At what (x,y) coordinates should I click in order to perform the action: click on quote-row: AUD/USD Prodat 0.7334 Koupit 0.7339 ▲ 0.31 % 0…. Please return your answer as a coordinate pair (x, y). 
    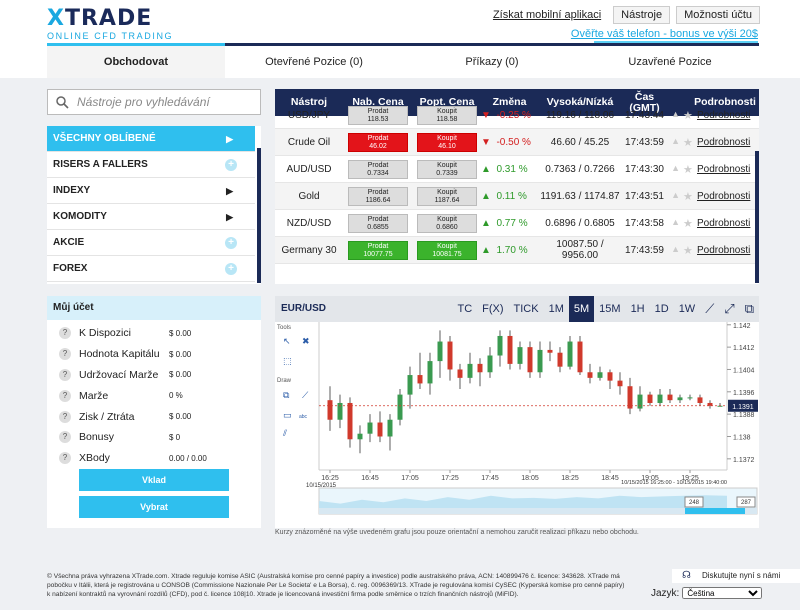
    Looking at the image, I should click on (517, 169).